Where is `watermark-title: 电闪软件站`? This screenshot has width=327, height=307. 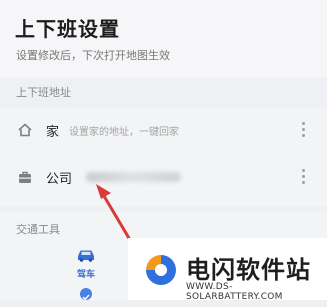
watermark-title: 电闪软件站 is located at coordinates (248, 270).